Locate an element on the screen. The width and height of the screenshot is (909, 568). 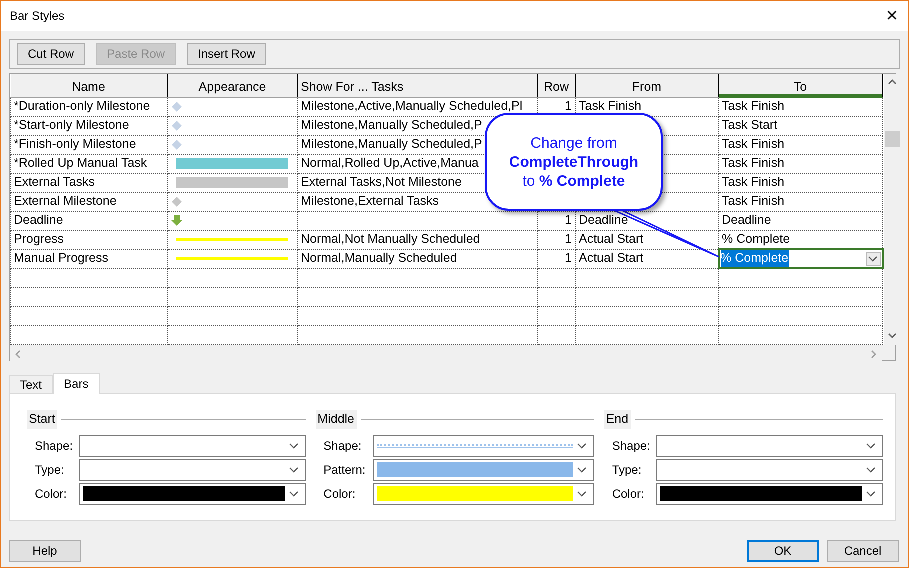
table-cell: *Finish-only Milestone is located at coordinates (89, 144).